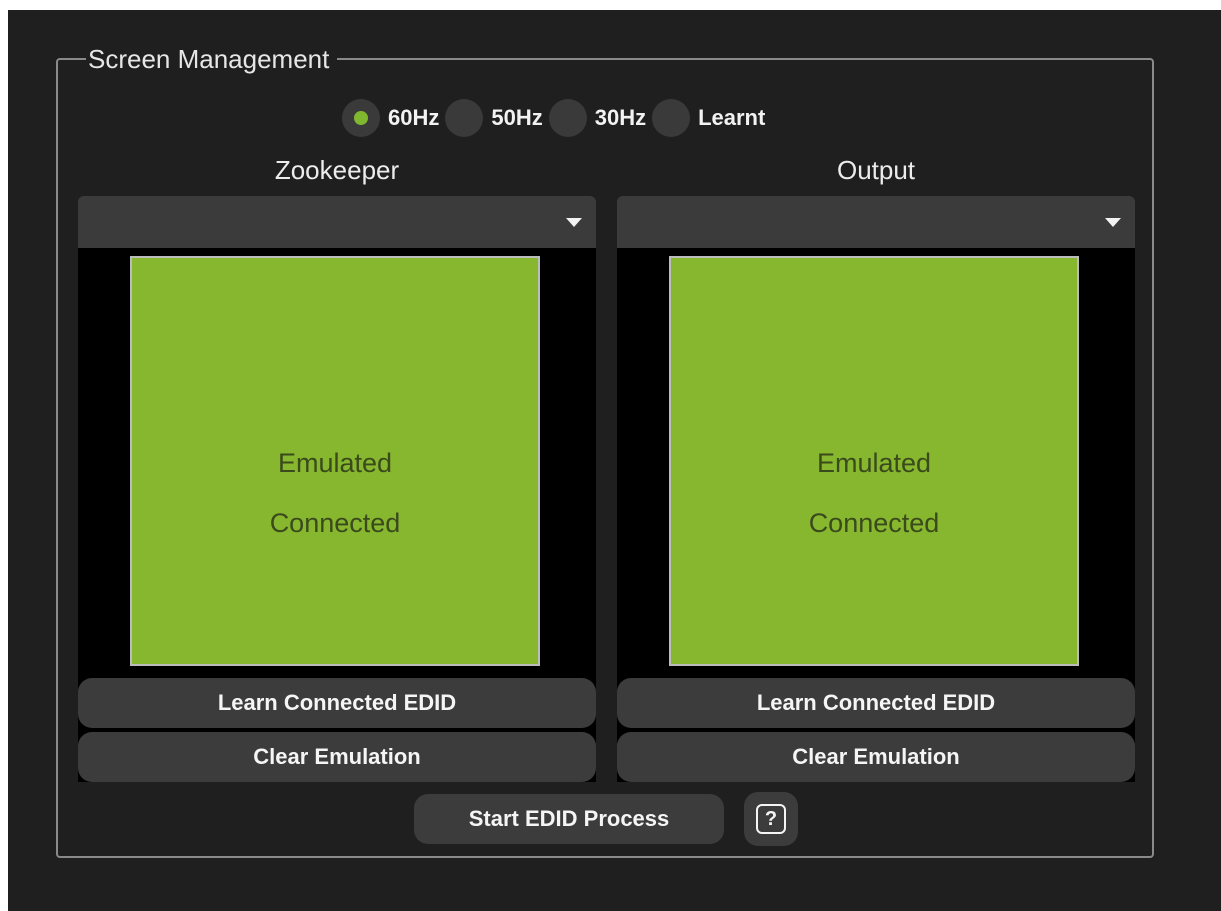 The width and height of the screenshot is (1221, 911). Describe the element at coordinates (620, 117) in the screenshot. I see `radio-label: 30Hz` at that location.